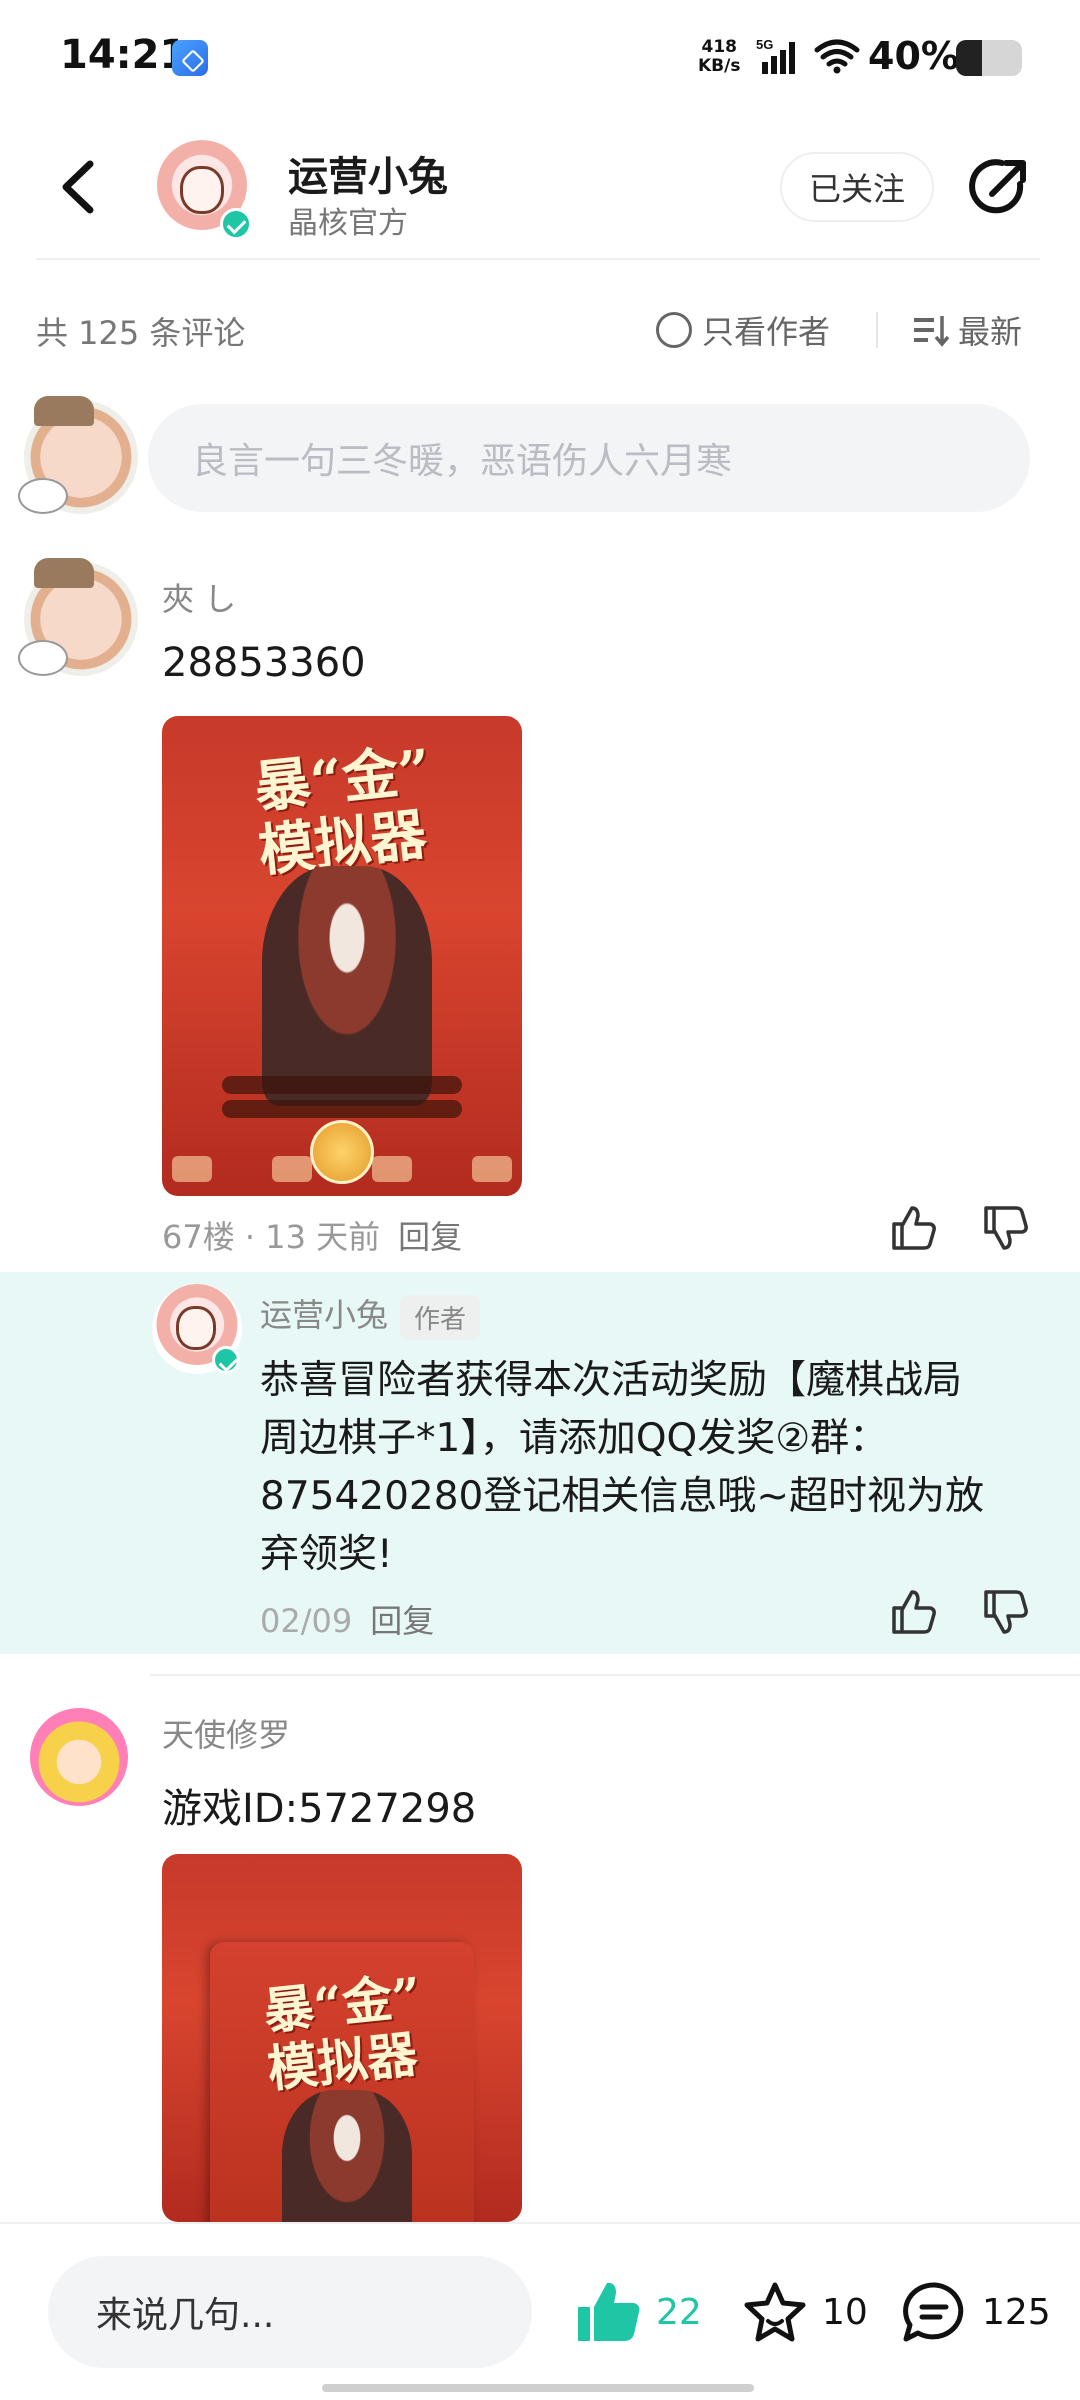 Image resolution: width=1080 pixels, height=2400 pixels. I want to click on commenter-name: 天使修罗, so click(226, 1733).